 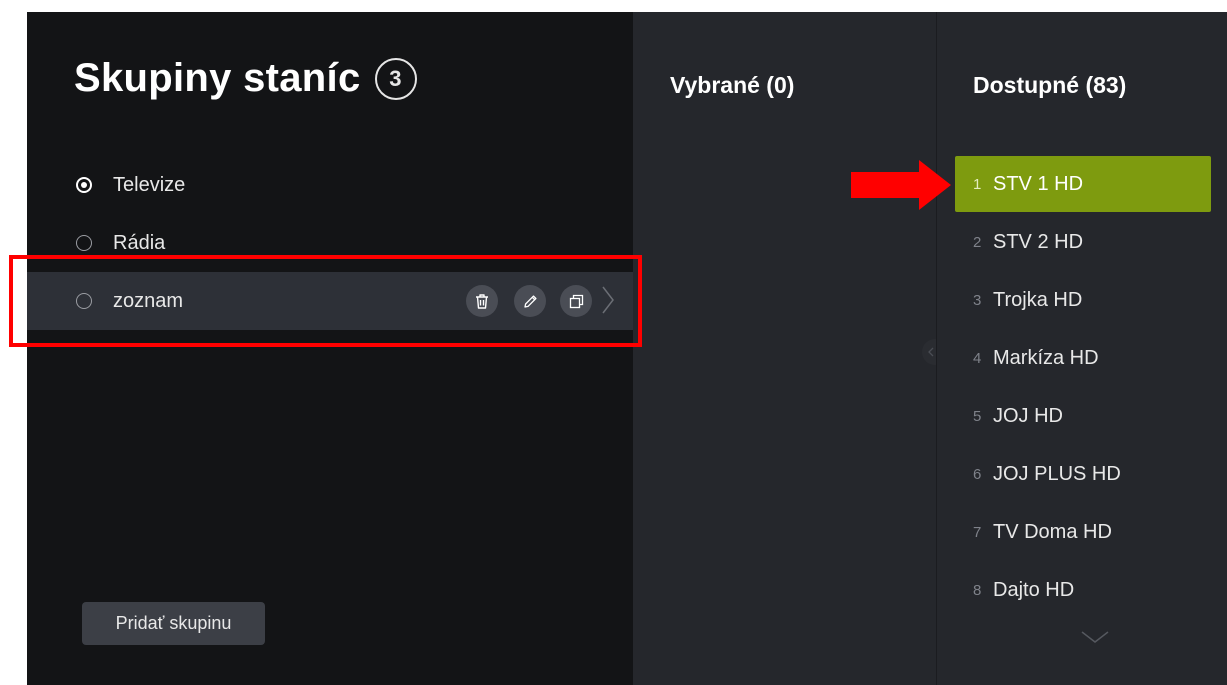 What do you see at coordinates (1046, 357) in the screenshot?
I see `channel-name: Markíza HD` at bounding box center [1046, 357].